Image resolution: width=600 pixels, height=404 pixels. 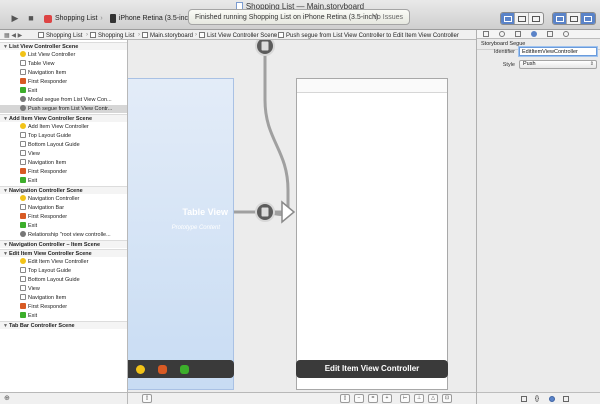 What do you see at coordinates (387, 17) in the screenshot?
I see `issues-count: No Issues` at bounding box center [387, 17].